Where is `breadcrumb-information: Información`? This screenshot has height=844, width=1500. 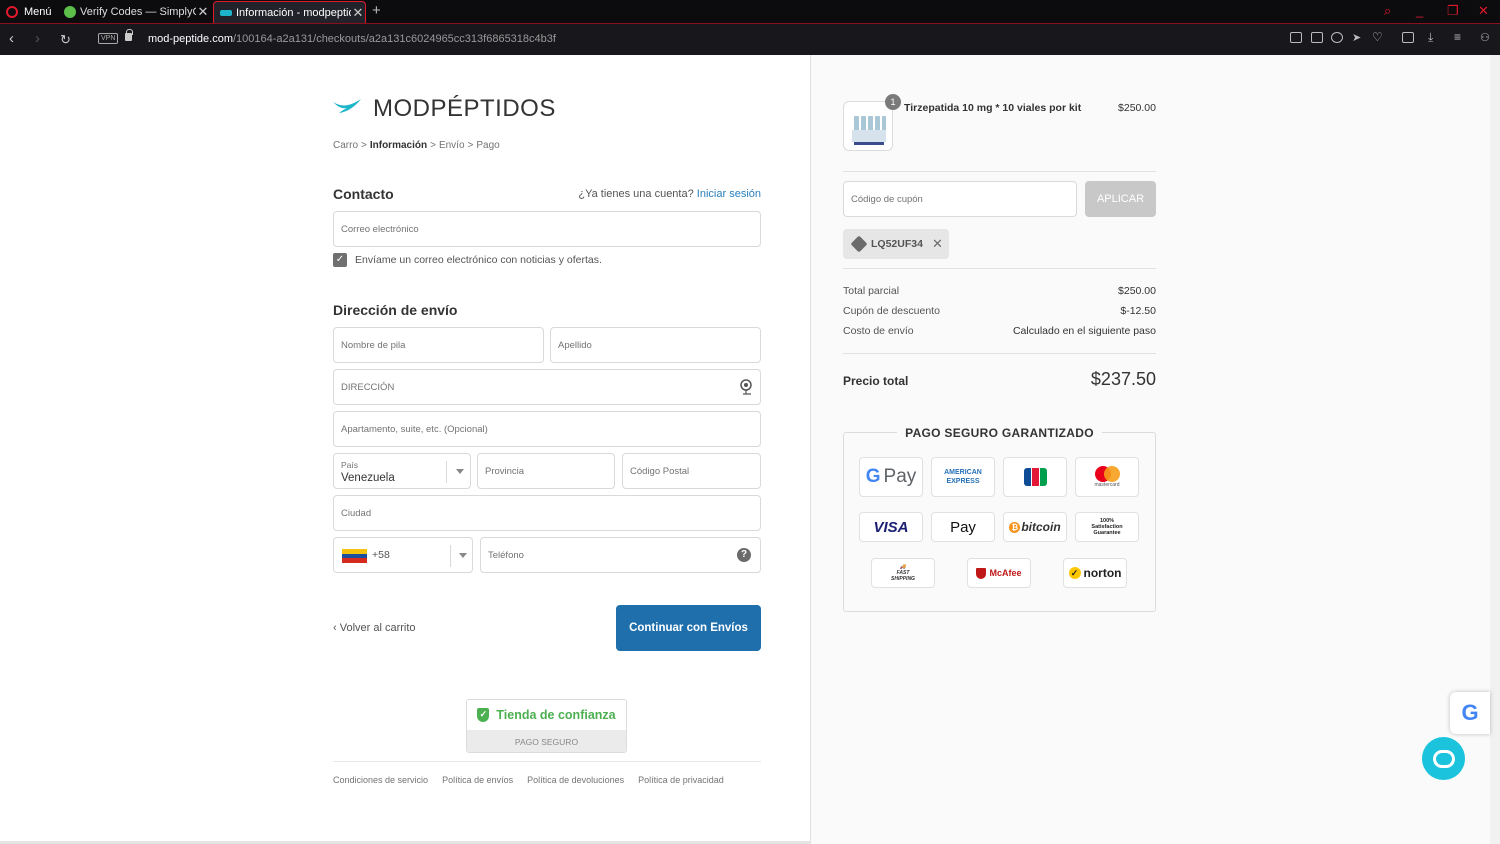
breadcrumb-information: Información is located at coordinates (398, 145).